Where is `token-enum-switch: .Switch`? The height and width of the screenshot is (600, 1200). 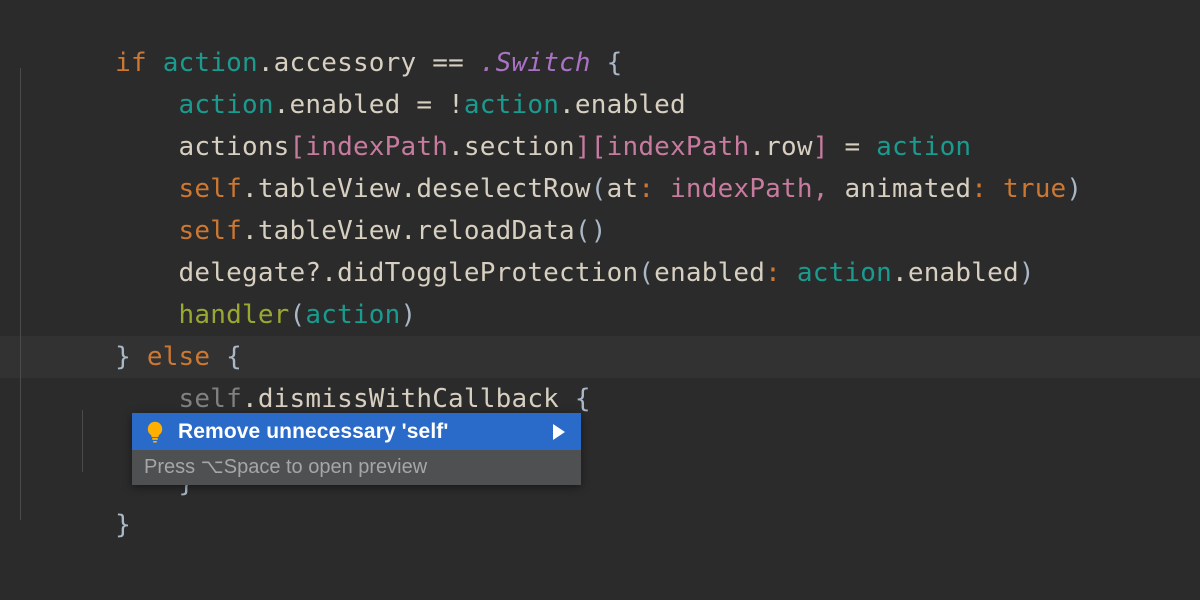
token-enum-switch: .Switch is located at coordinates (535, 63).